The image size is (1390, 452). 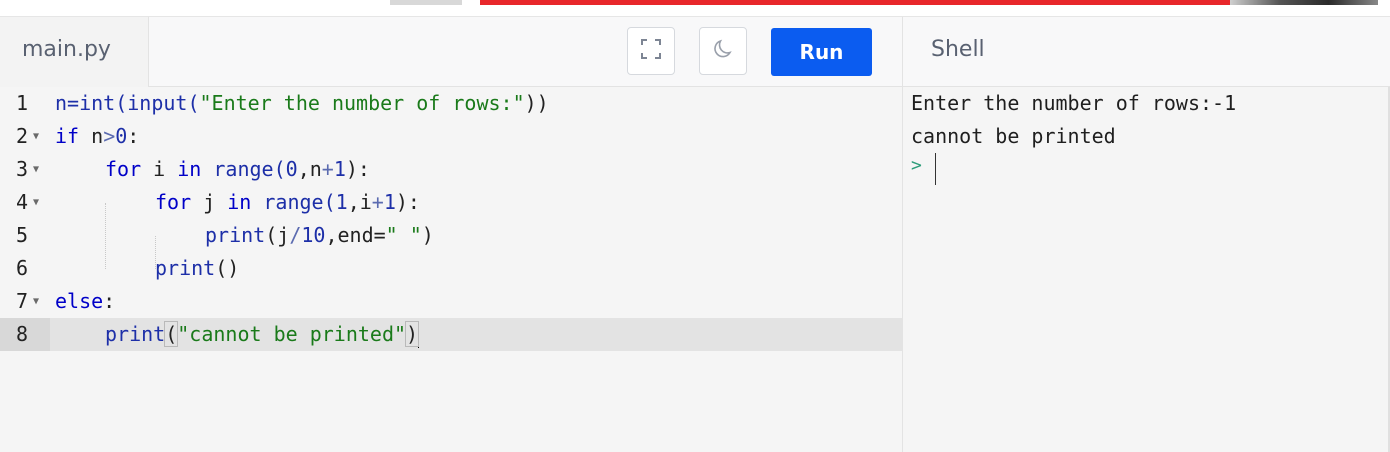 What do you see at coordinates (419, 335) in the screenshot?
I see `text-cursor` at bounding box center [419, 335].